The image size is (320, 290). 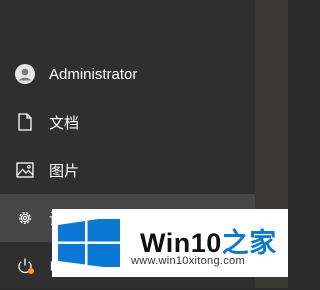 What do you see at coordinates (89, 243) in the screenshot?
I see `windows-logo-icon` at bounding box center [89, 243].